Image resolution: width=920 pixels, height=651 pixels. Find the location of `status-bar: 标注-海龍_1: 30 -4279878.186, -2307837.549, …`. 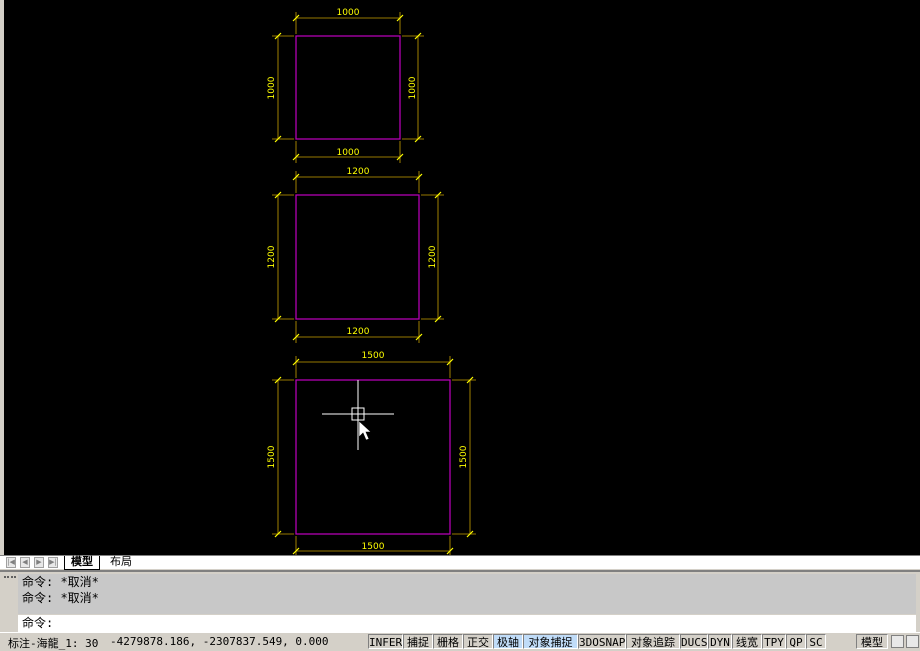

status-bar: 标注-海龍_1: 30 -4279878.186, -2307837.549, … is located at coordinates (460, 641).